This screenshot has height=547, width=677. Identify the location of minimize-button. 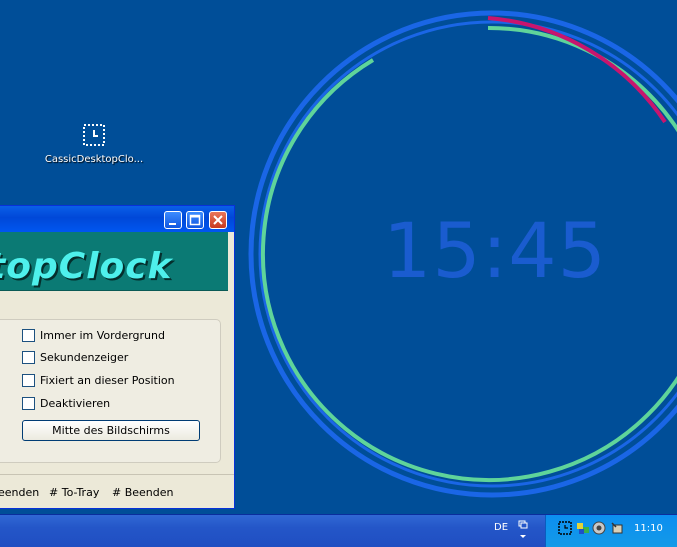
(173, 220).